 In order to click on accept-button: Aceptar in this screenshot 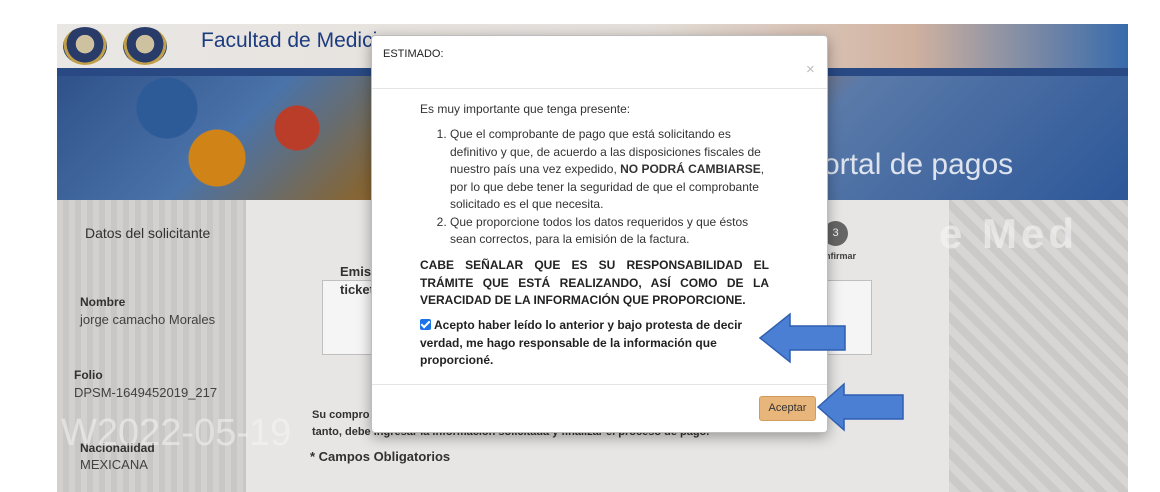, I will do `click(787, 408)`.